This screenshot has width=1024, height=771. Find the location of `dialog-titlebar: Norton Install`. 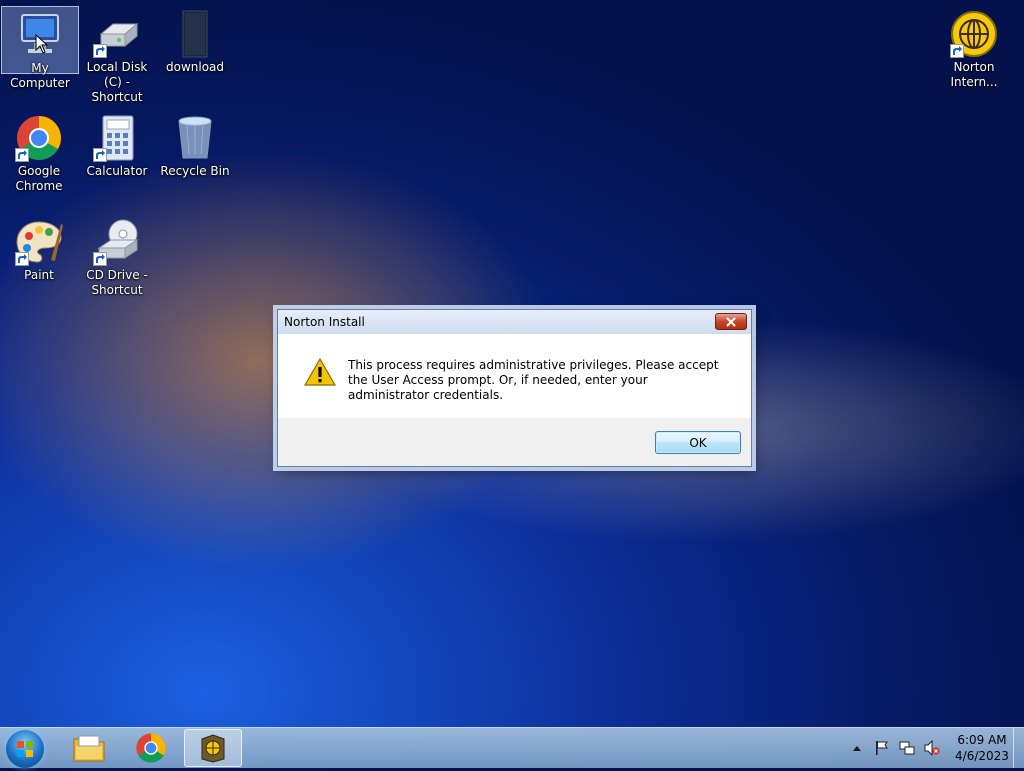

dialog-titlebar: Norton Install is located at coordinates (514, 322).